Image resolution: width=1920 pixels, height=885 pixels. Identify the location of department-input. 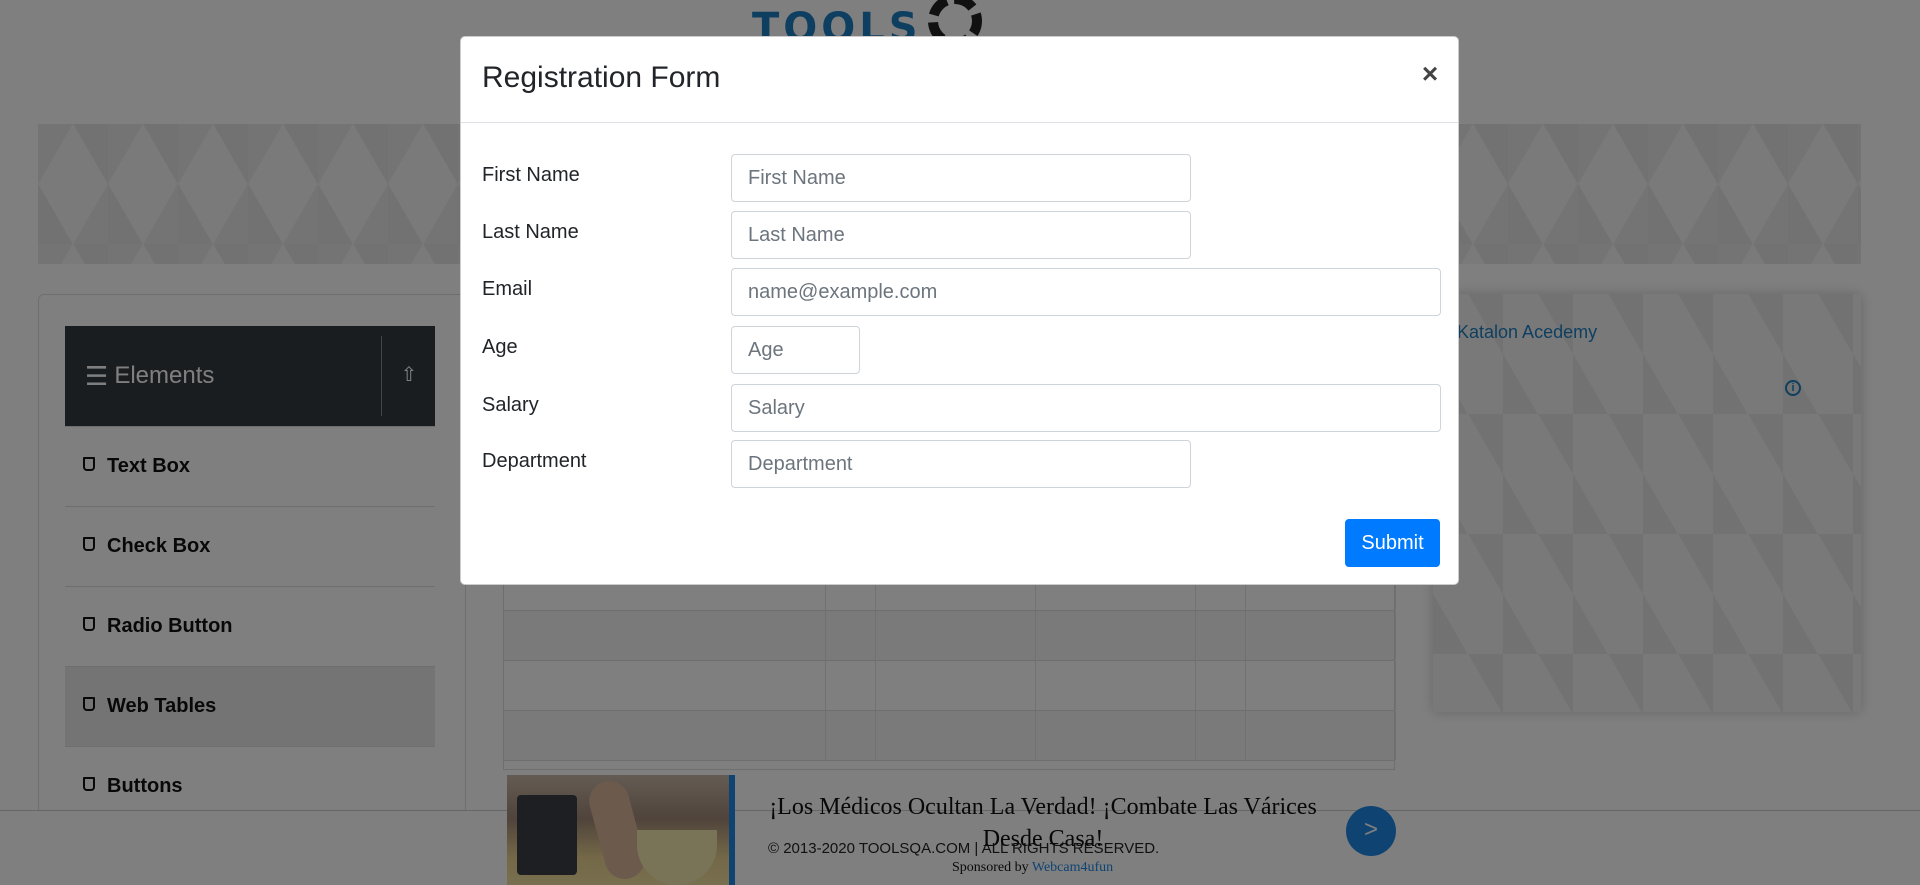
(961, 464).